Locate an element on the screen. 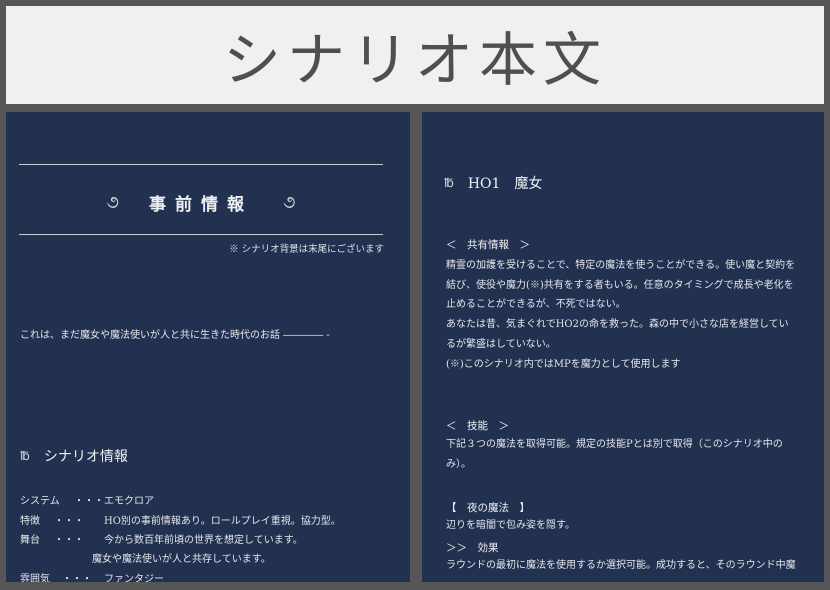 Image resolution: width=830 pixels, height=590 pixels. top-divider is located at coordinates (201, 164).